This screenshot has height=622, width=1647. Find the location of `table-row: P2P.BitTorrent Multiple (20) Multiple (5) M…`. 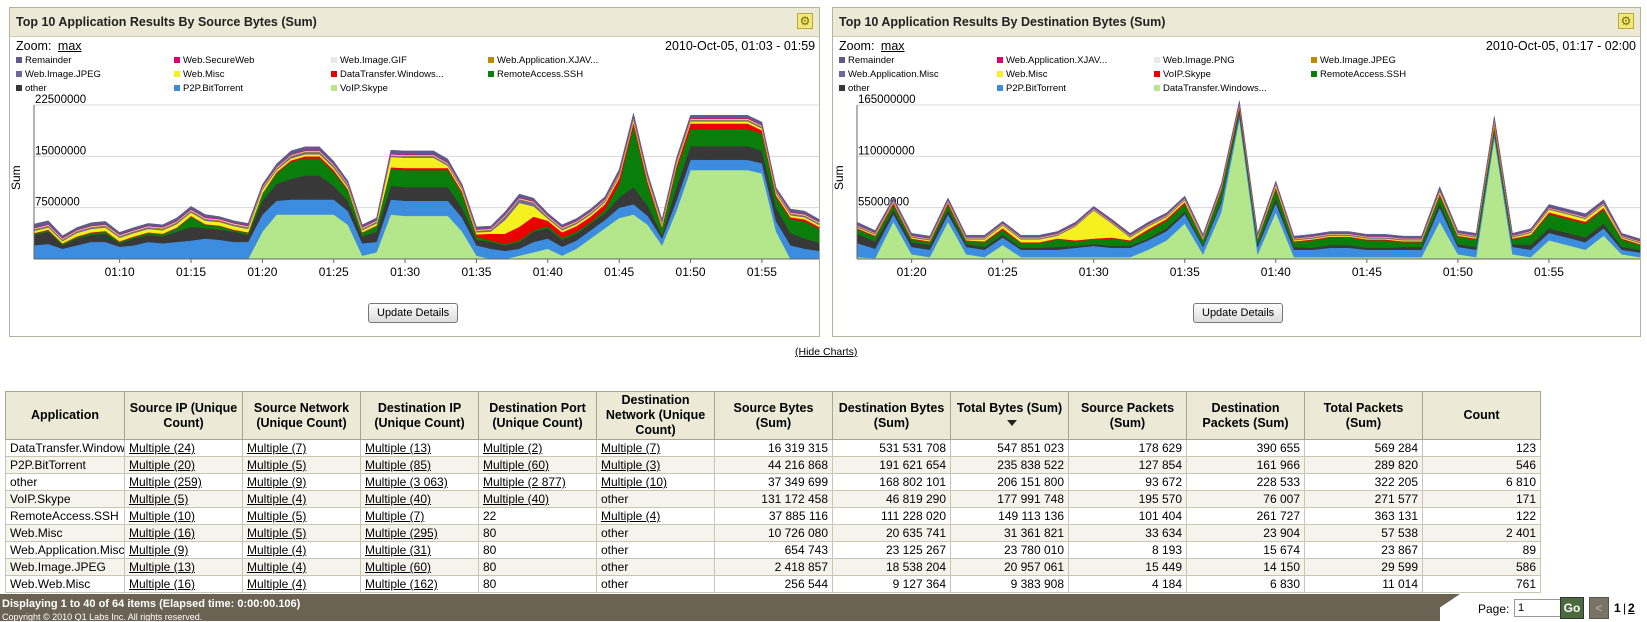

table-row: P2P.BitTorrent Multiple (20) Multiple (5) M… is located at coordinates (773, 465).